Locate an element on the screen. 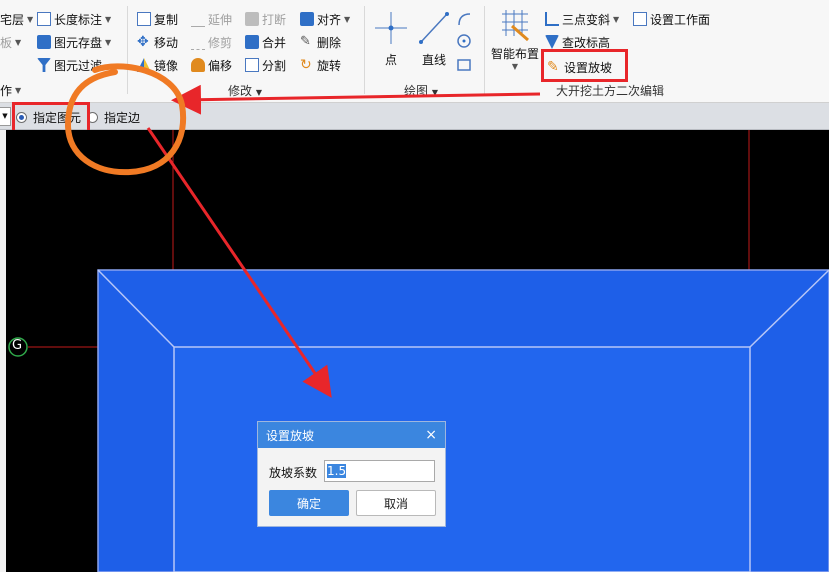 The image size is (829, 572). rectangle-button is located at coordinates (464, 65).